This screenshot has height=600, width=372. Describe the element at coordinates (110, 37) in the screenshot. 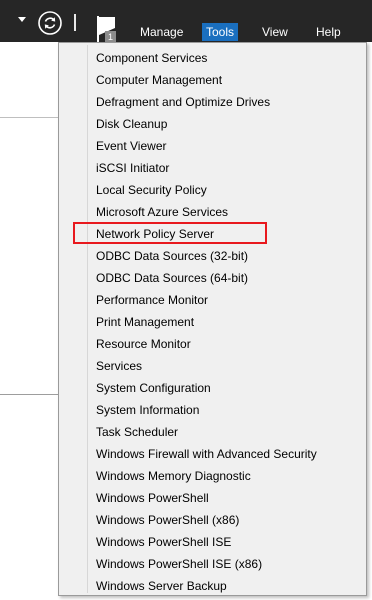

I see `notification-count: 1` at that location.